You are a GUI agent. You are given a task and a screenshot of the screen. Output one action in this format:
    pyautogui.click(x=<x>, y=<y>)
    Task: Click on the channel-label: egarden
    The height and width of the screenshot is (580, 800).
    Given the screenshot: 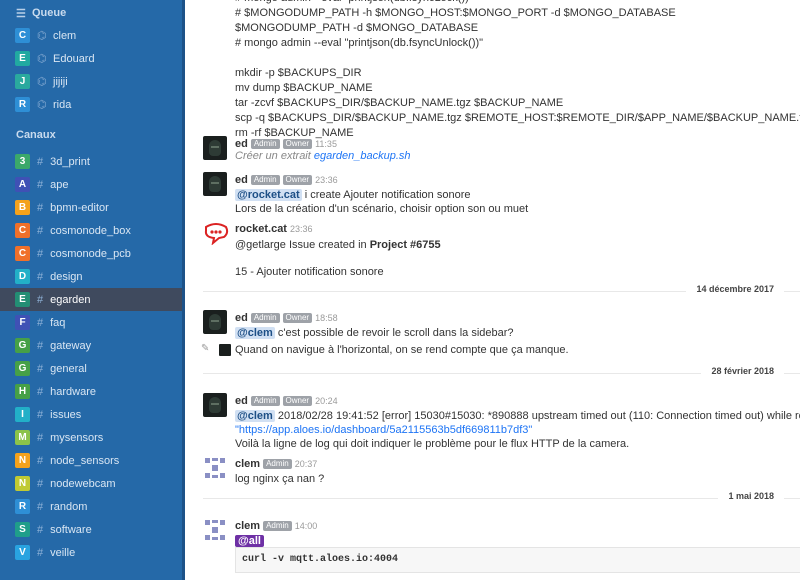 What is the action you would take?
    pyautogui.click(x=70, y=299)
    